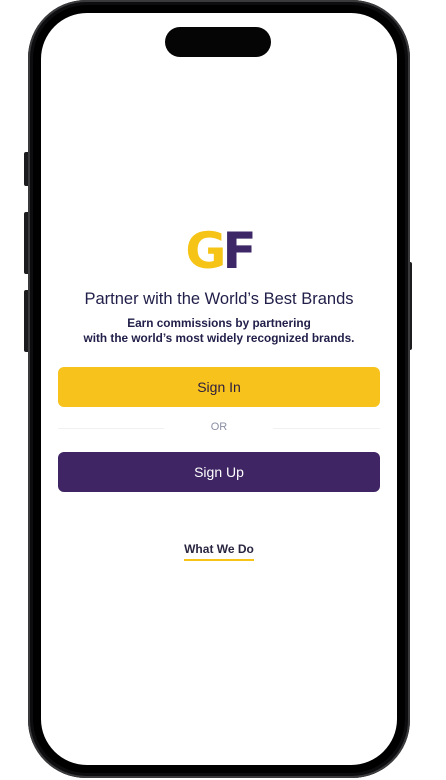 The image size is (446, 780). What do you see at coordinates (205, 251) in the screenshot?
I see `logo-letter-g: G` at bounding box center [205, 251].